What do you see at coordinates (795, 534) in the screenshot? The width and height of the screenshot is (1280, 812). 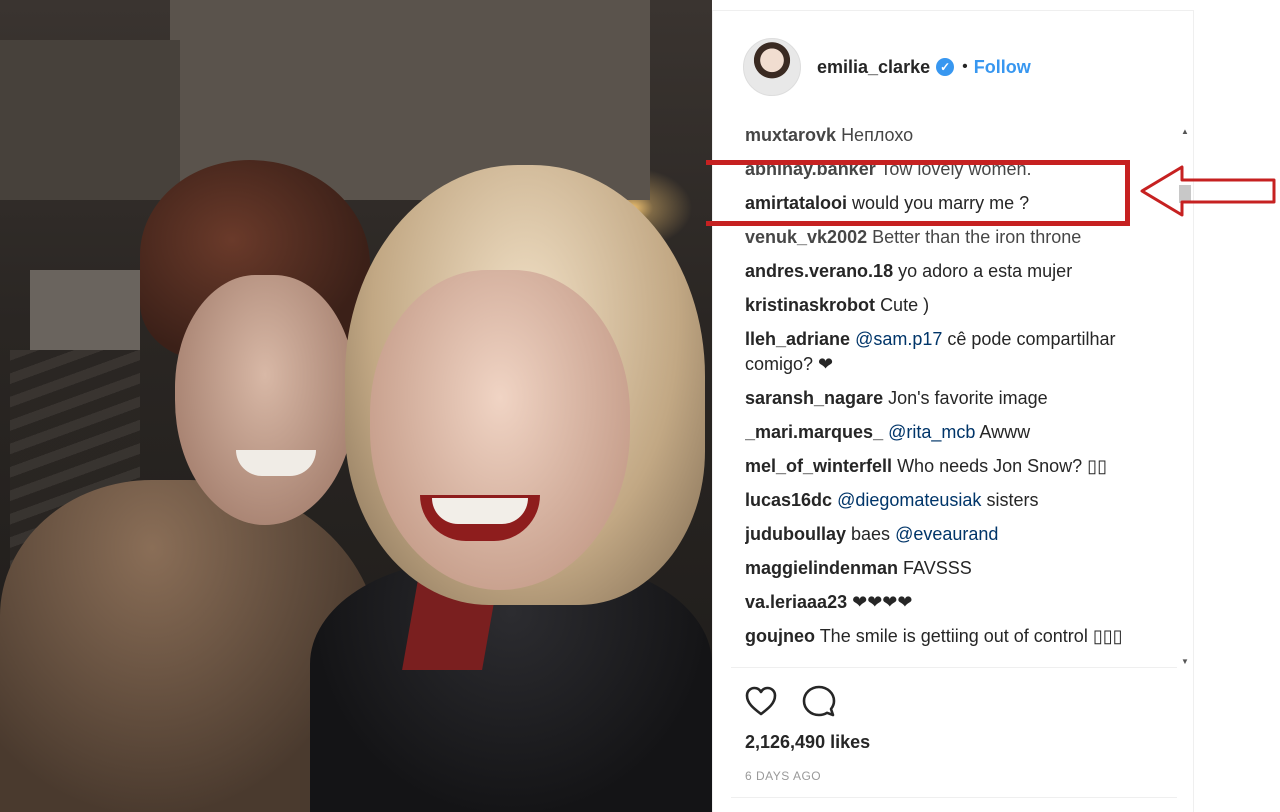 I see `comment-username: juduboullay` at bounding box center [795, 534].